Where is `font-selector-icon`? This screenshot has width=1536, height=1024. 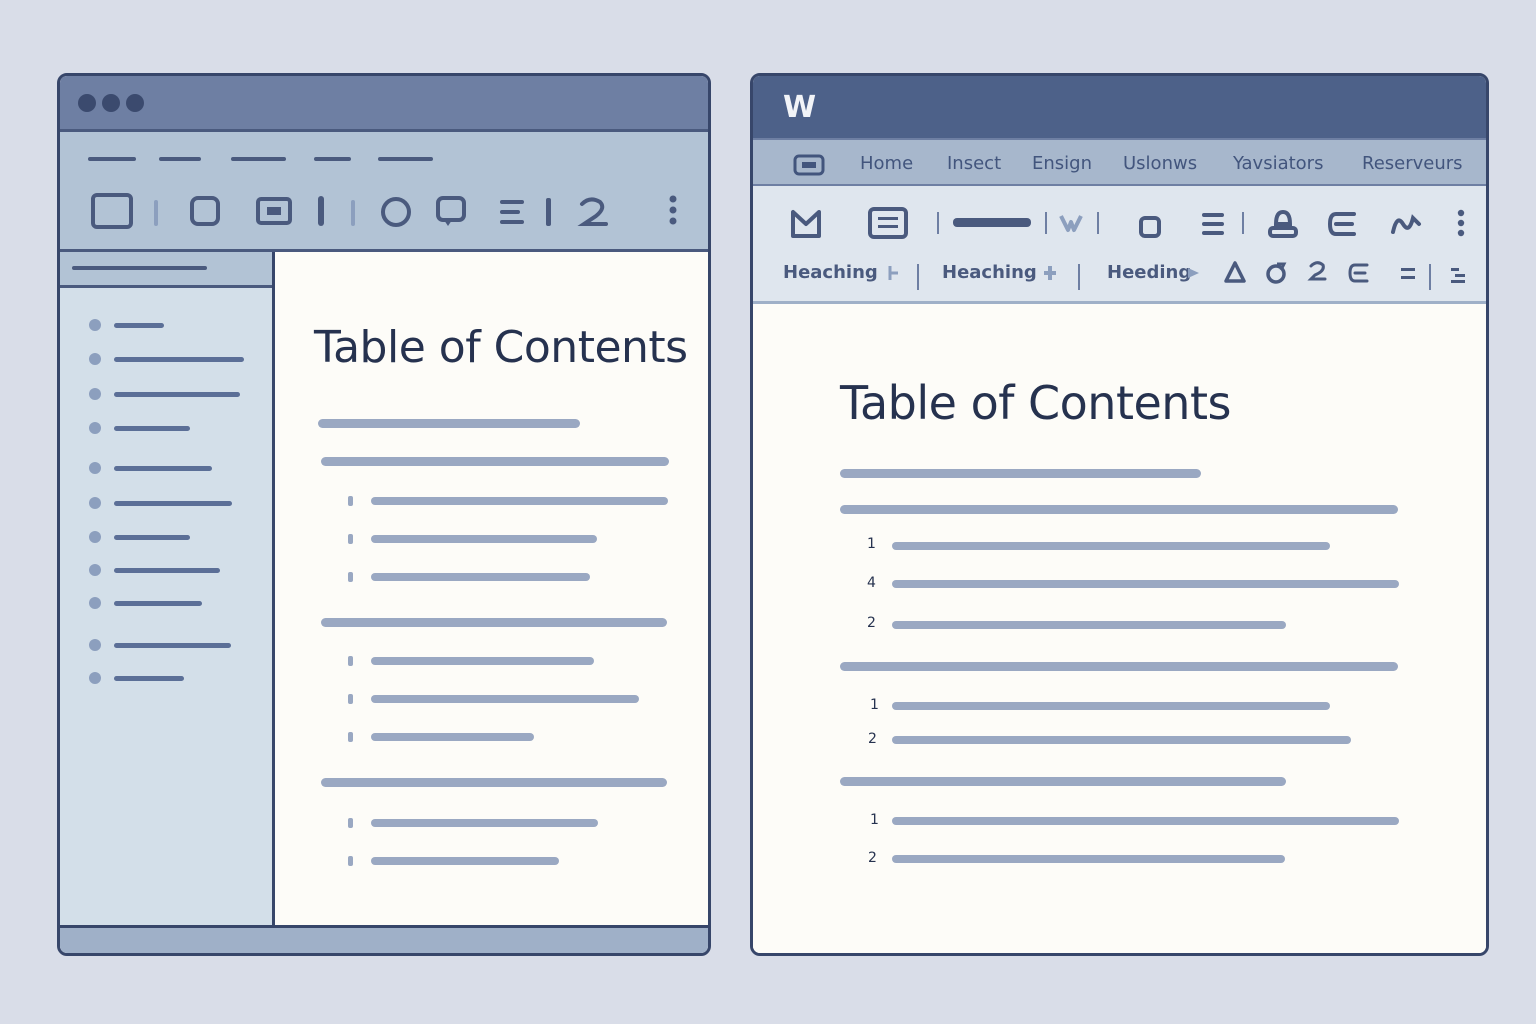 font-selector-icon is located at coordinates (992, 223).